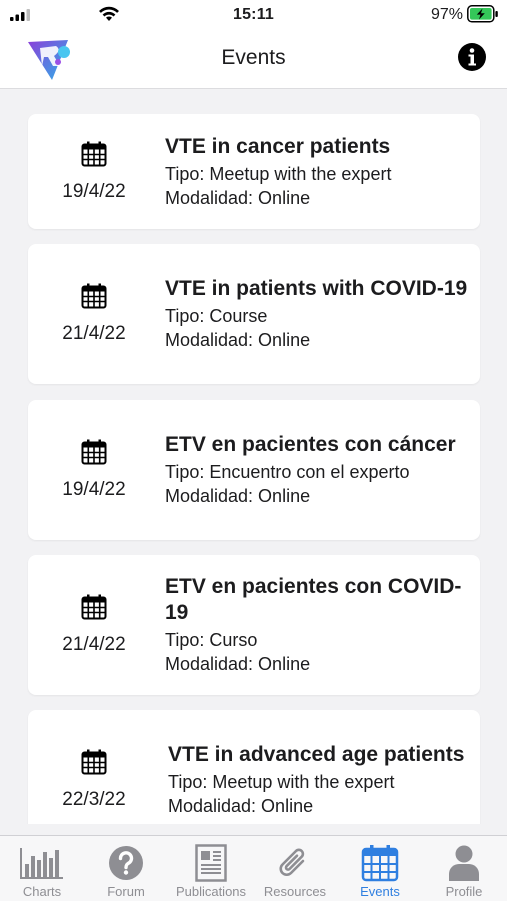 The width and height of the screenshot is (507, 901). I want to click on status-bar: 15:11 97%, so click(253, 16).